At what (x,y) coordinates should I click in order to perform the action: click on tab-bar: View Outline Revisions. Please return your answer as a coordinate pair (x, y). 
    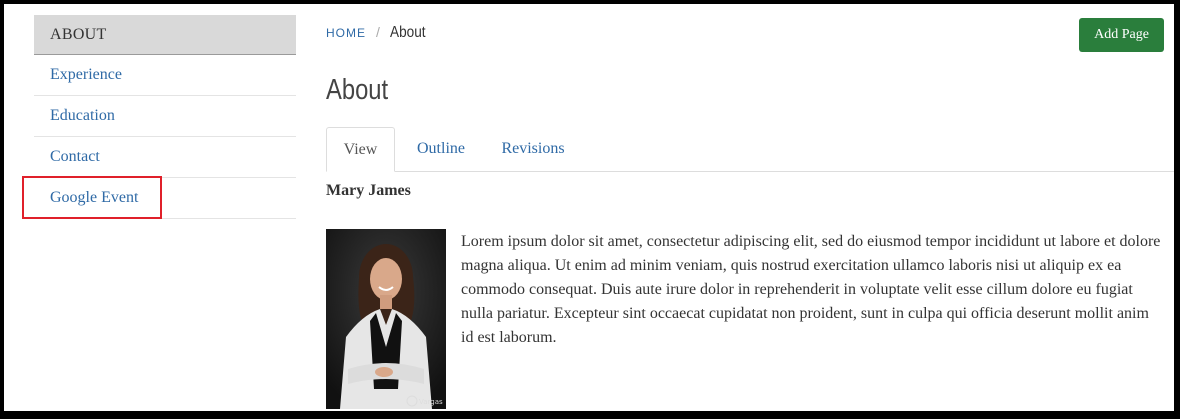
    Looking at the image, I should click on (750, 149).